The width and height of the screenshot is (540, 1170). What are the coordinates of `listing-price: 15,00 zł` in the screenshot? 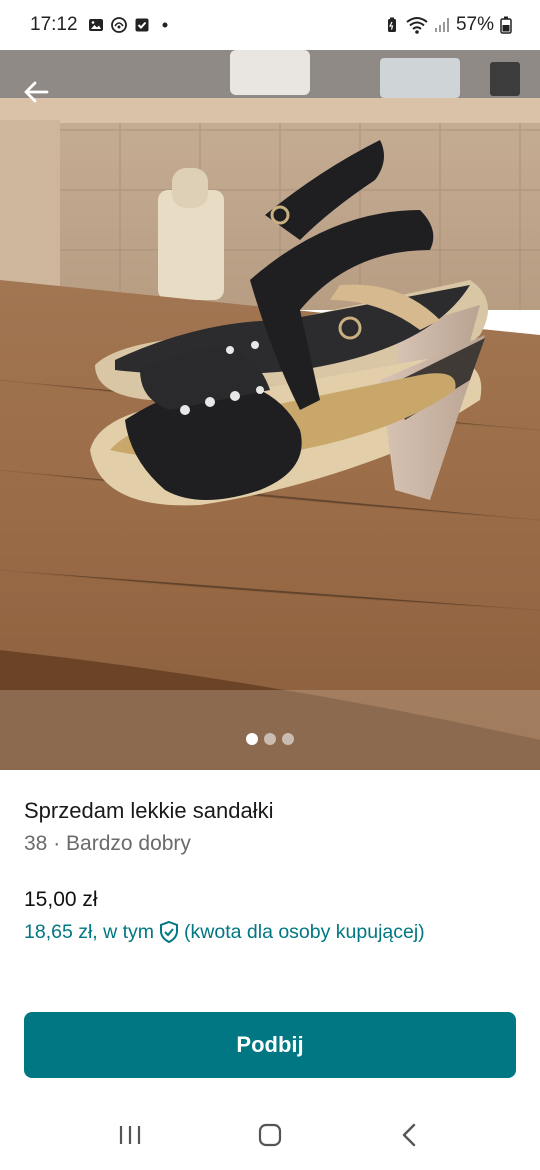 It's located at (61, 899).